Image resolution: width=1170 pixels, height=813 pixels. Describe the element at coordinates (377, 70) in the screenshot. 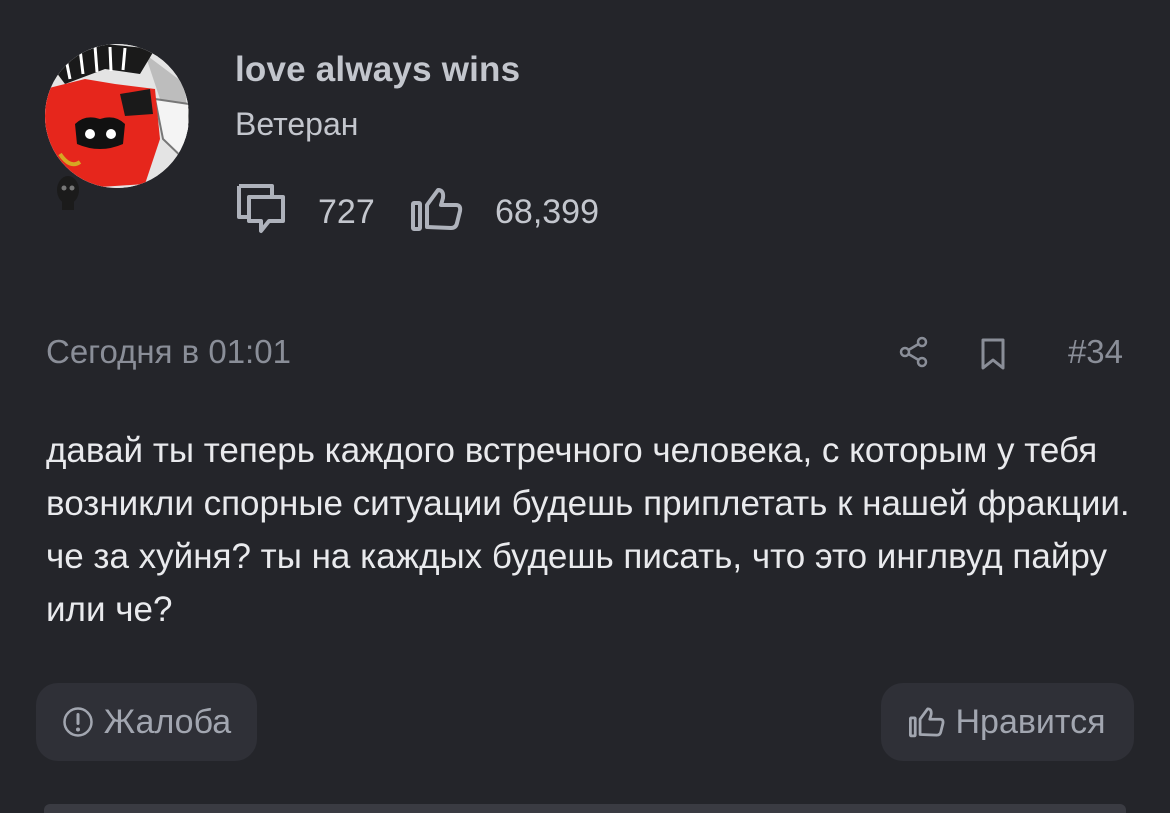

I see `username: love always wins` at that location.